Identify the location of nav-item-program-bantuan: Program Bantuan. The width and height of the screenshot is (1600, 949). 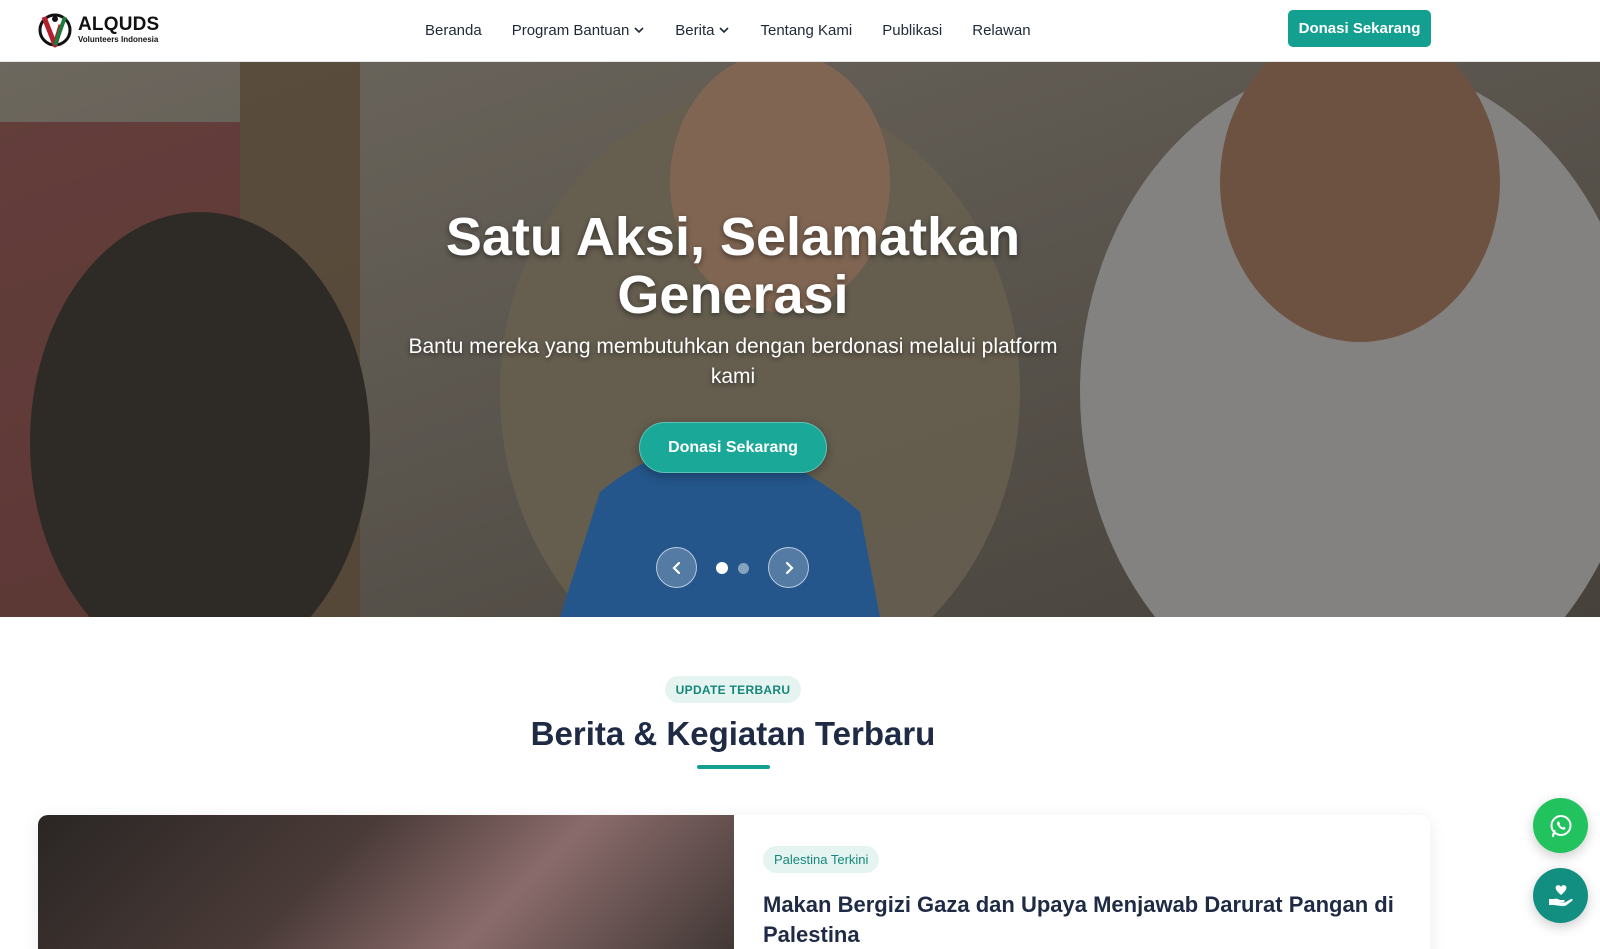
(579, 30).